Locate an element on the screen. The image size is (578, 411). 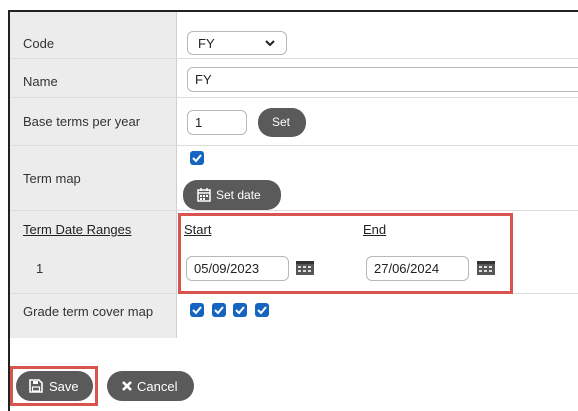
base-terms-value: 1 is located at coordinates (199, 122).